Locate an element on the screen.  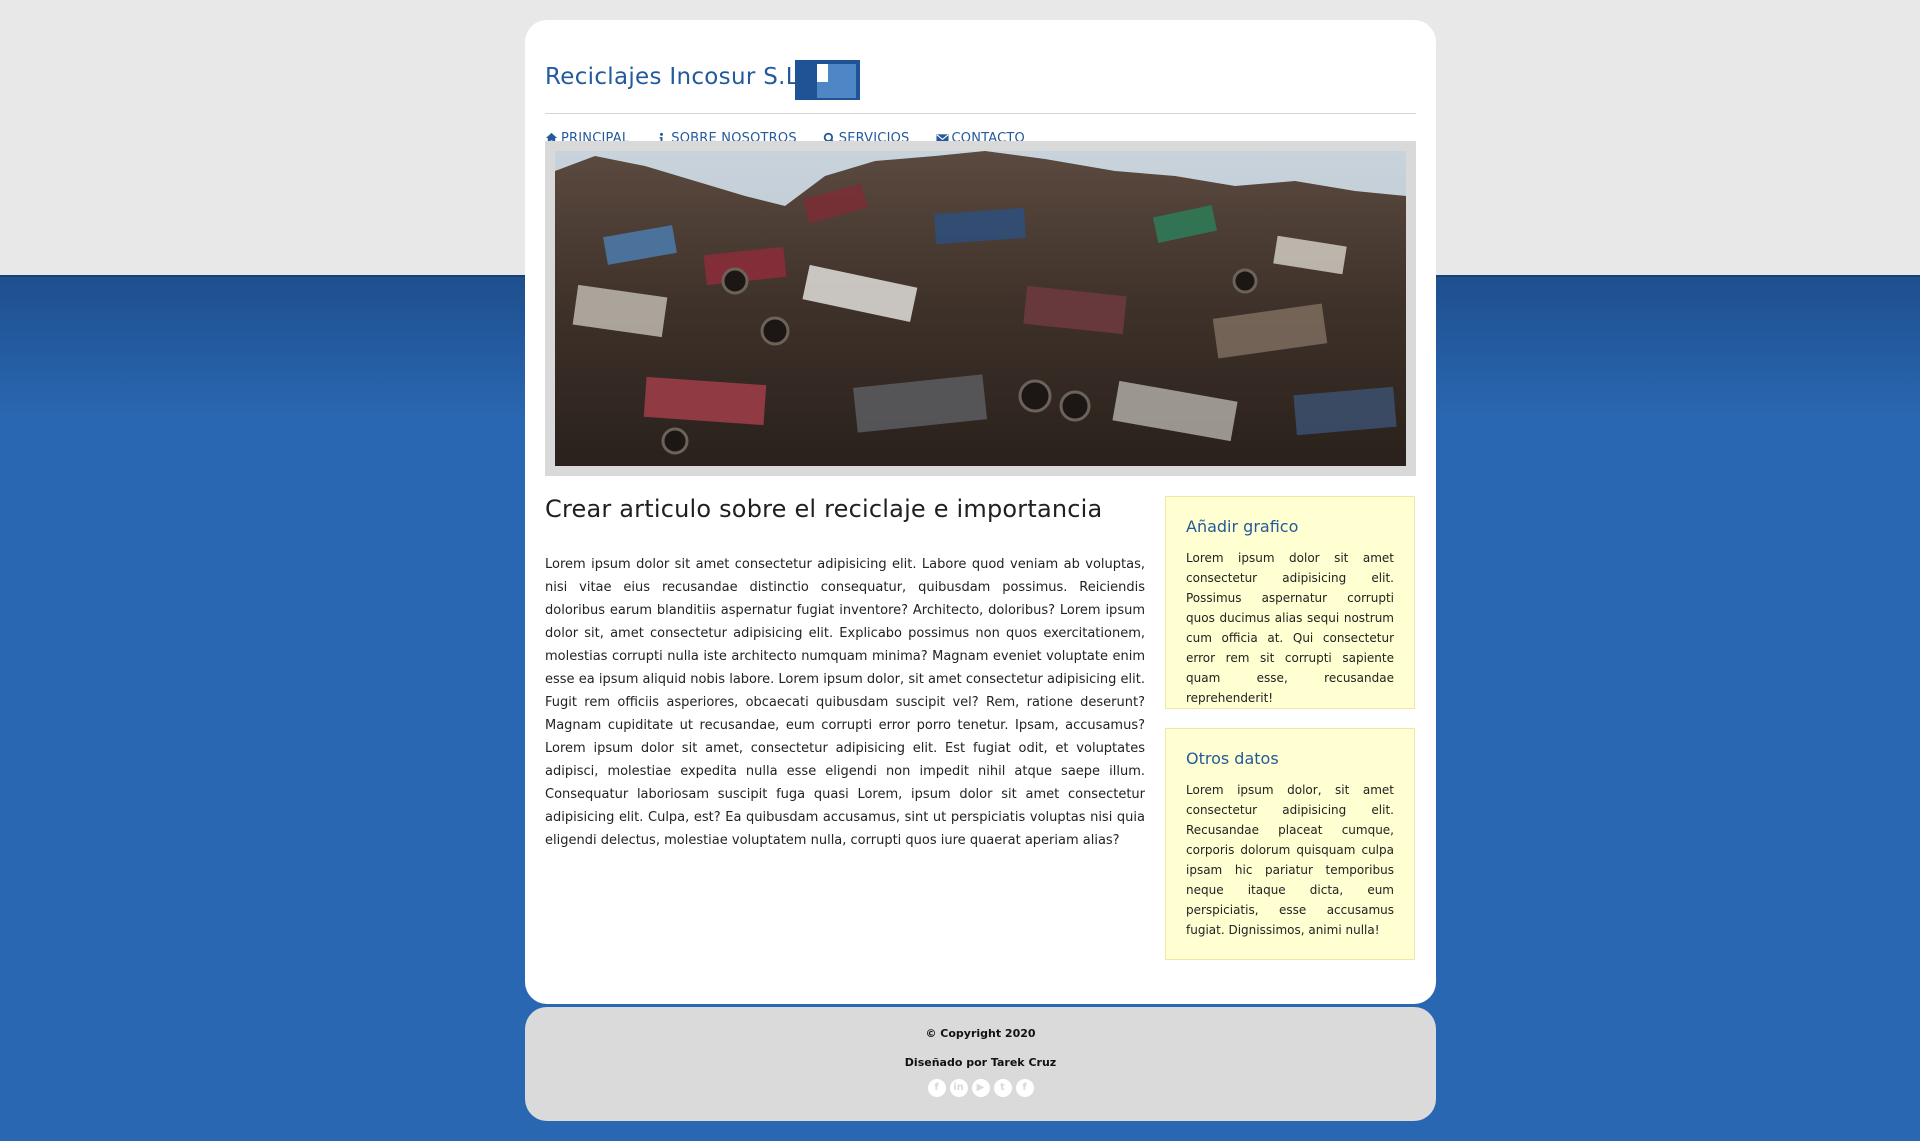
sidebar-box-title: Añadir grafico is located at coordinates (1242, 526).